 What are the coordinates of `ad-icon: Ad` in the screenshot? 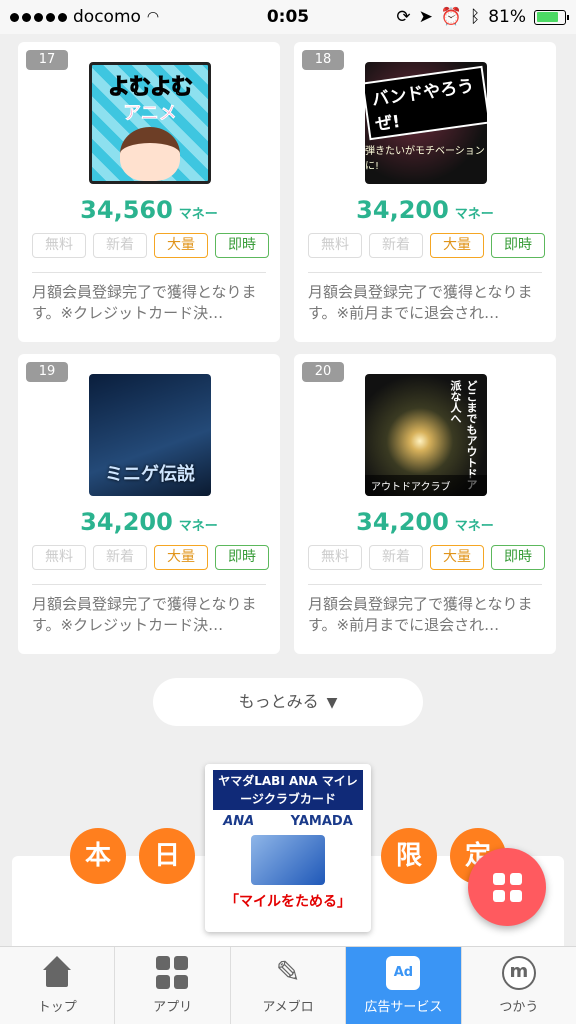 It's located at (403, 973).